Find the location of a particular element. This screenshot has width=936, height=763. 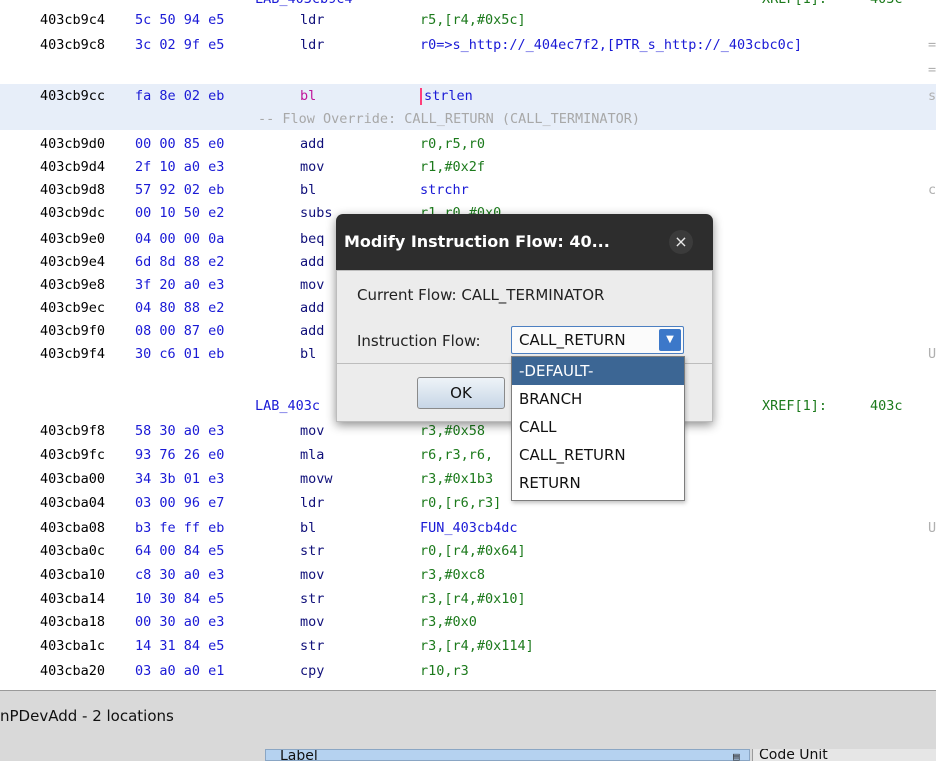

operands: r3,#0x0 is located at coordinates (448, 622).